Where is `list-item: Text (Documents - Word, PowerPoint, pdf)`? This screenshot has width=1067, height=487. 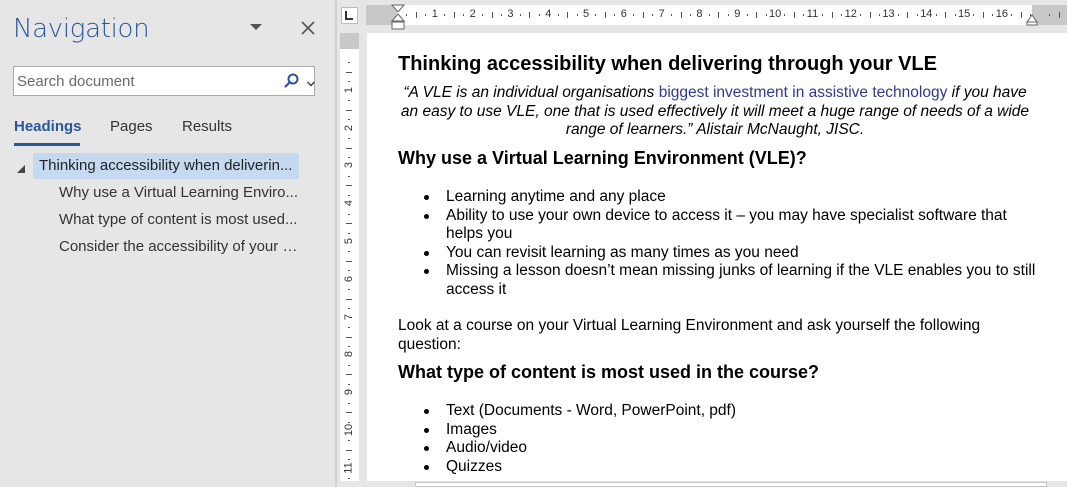 list-item: Text (Documents - Word, PowerPoint, pdf) is located at coordinates (729, 411).